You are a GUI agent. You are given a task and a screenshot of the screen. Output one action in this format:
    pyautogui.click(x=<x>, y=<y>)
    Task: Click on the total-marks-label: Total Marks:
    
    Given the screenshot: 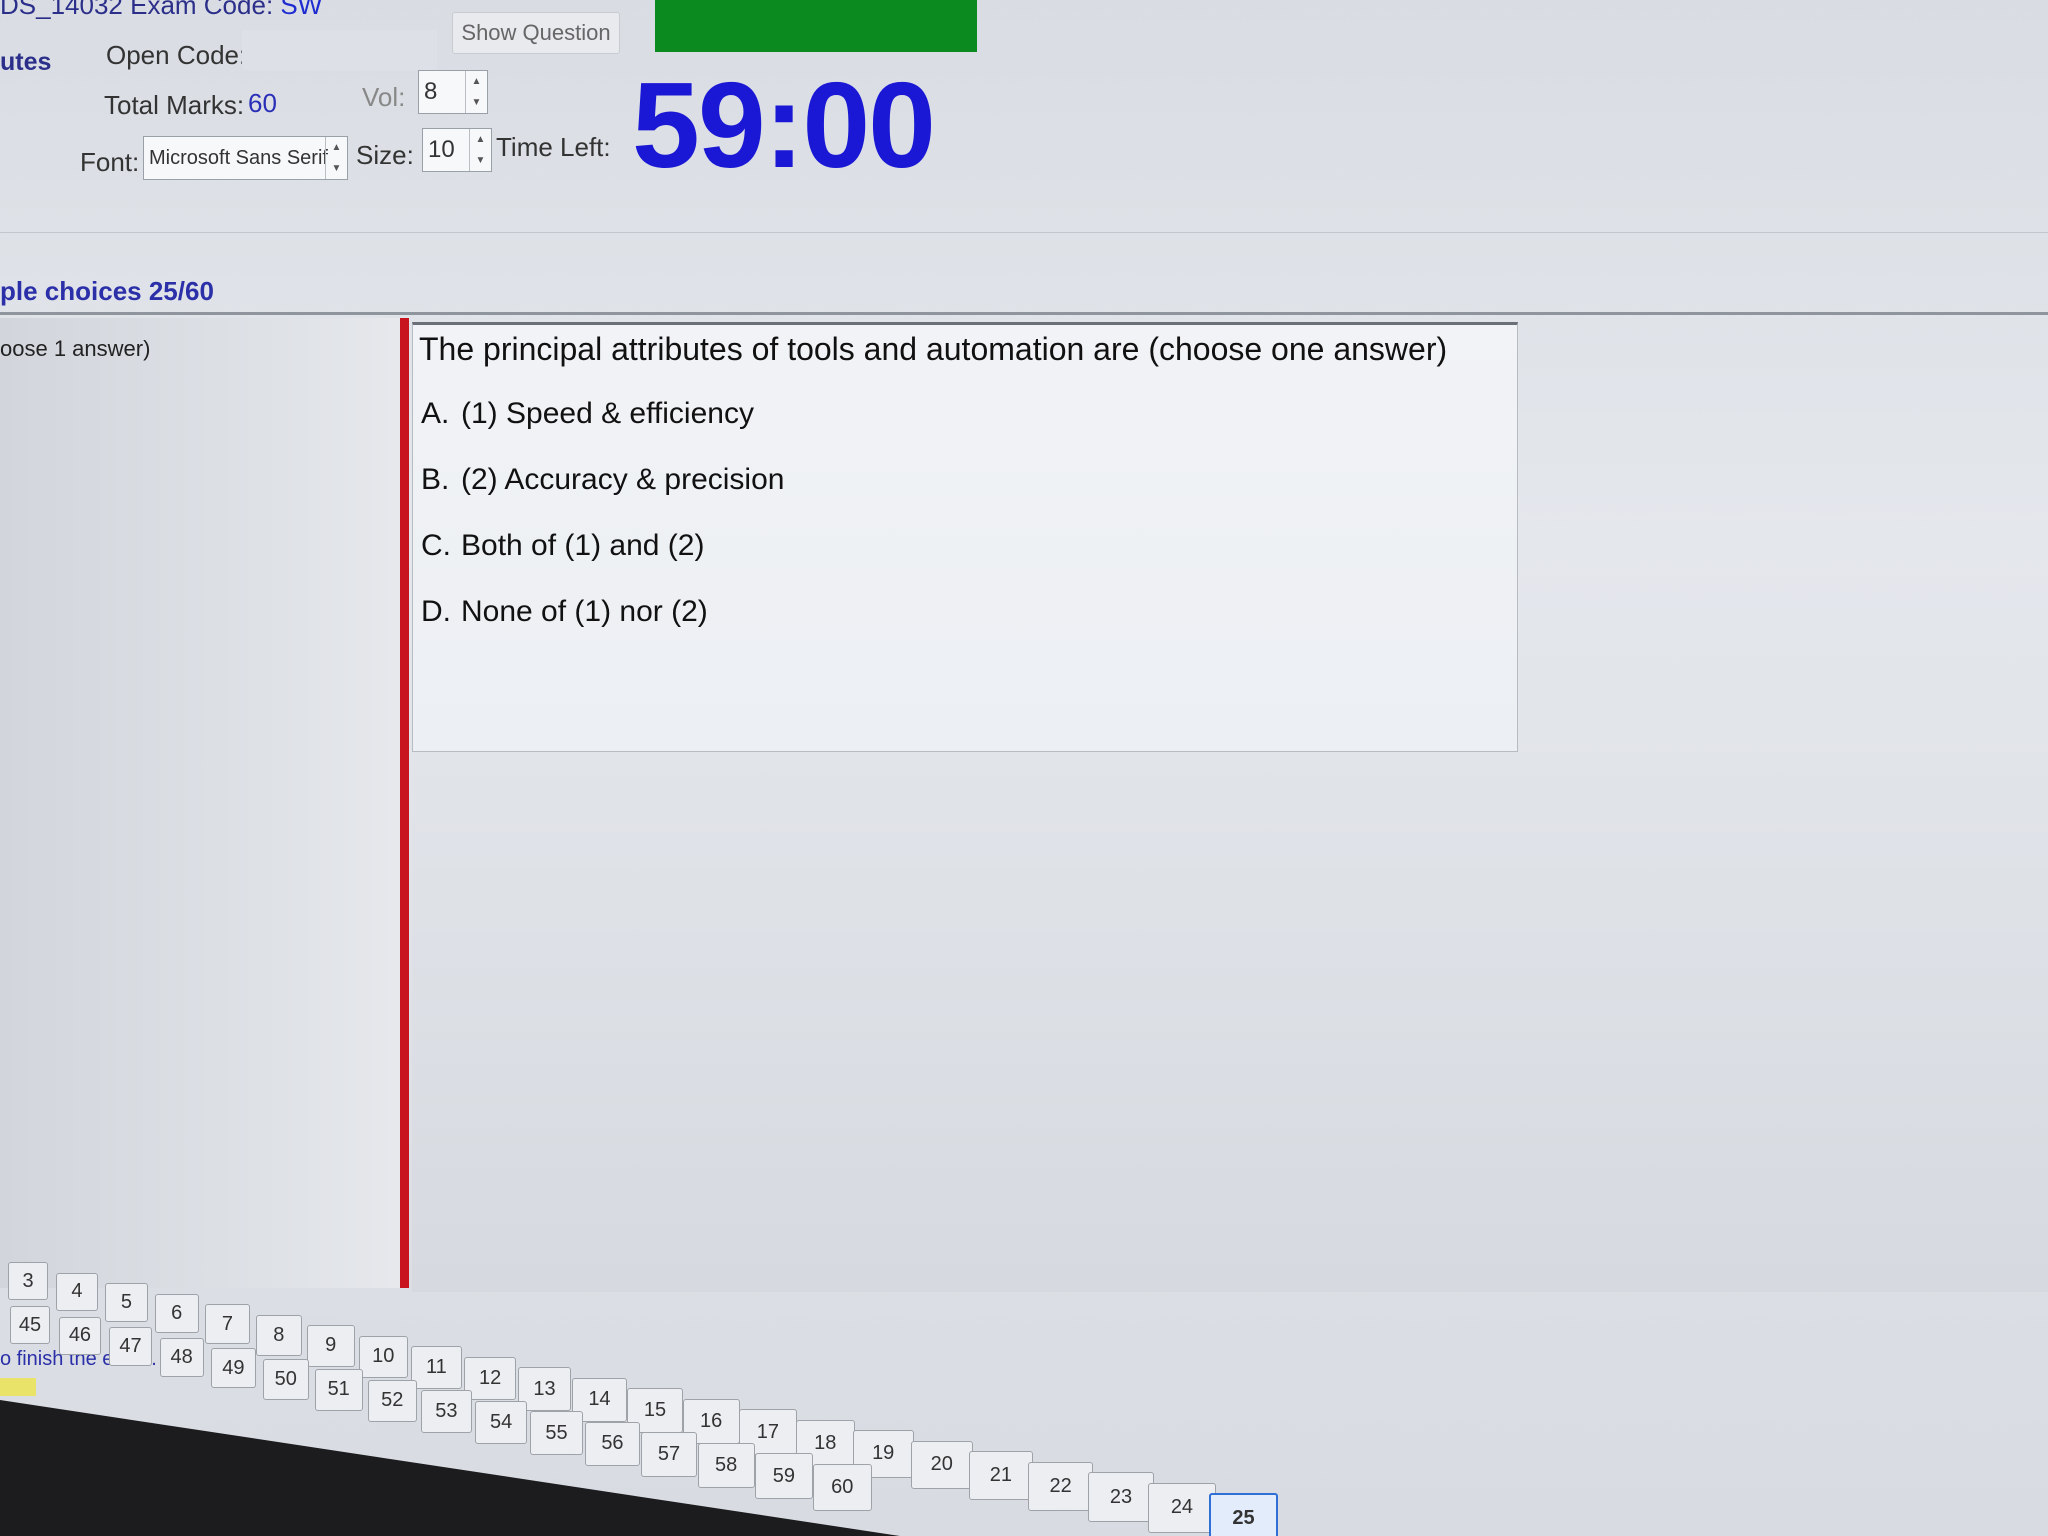 What is the action you would take?
    pyautogui.click(x=174, y=105)
    